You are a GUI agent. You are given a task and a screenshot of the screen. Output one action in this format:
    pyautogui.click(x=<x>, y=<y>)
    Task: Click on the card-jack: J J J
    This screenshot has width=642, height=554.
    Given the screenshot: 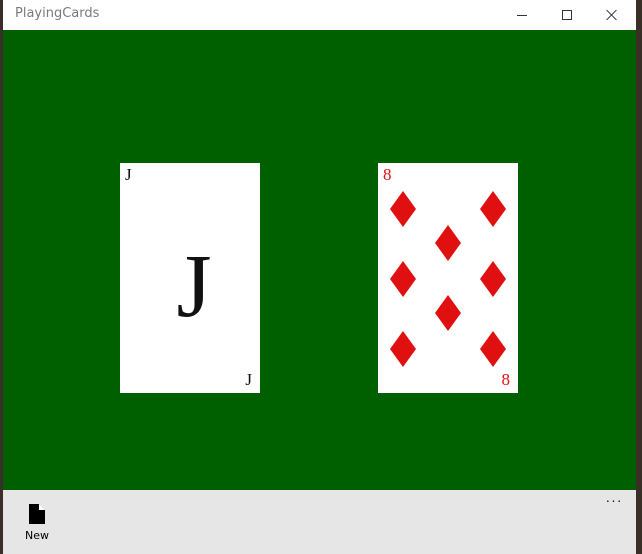 What is the action you would take?
    pyautogui.click(x=190, y=278)
    